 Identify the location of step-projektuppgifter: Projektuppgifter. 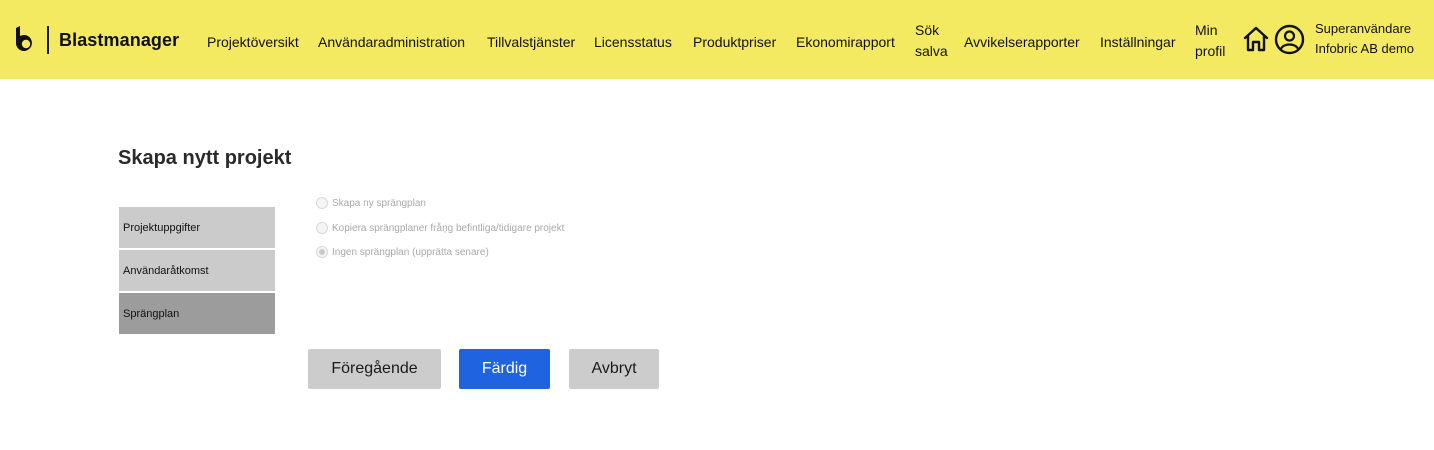
(197, 227).